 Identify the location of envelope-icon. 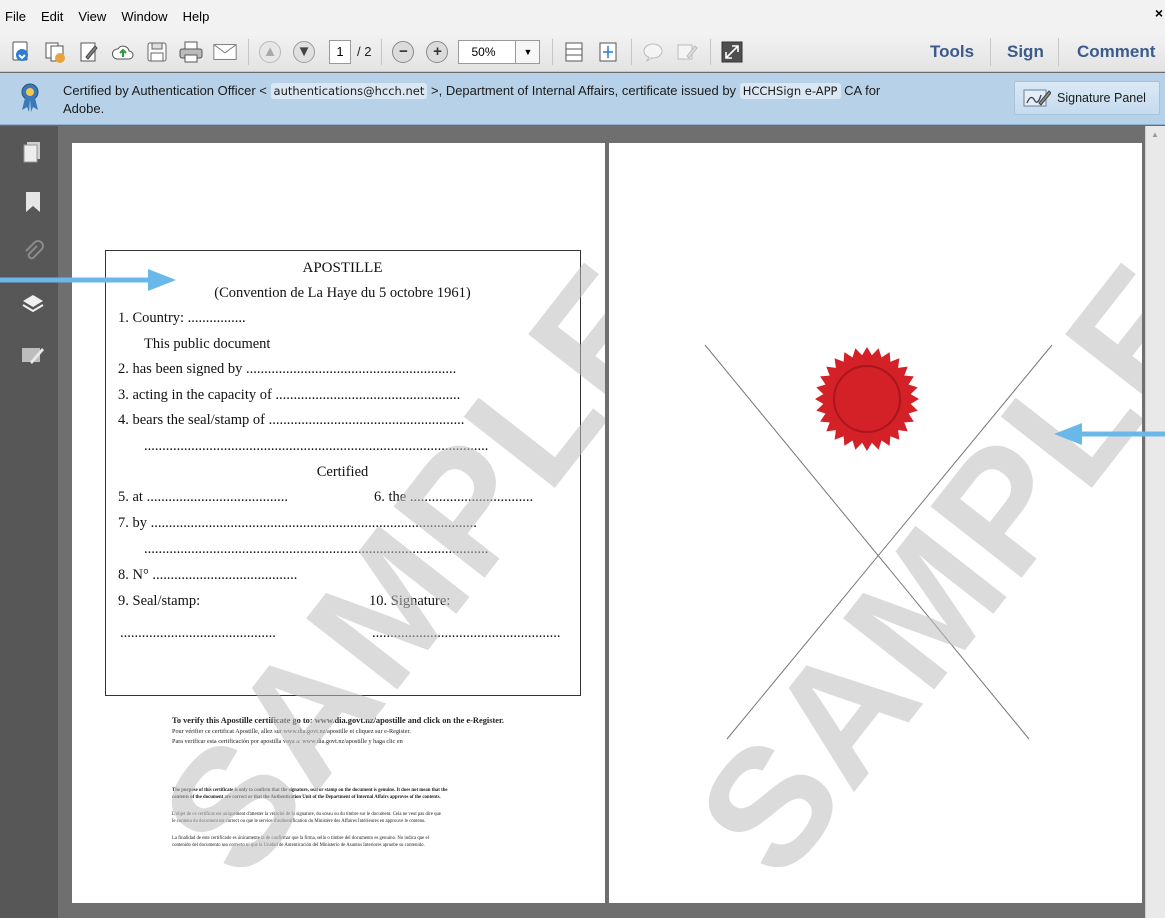
(225, 51).